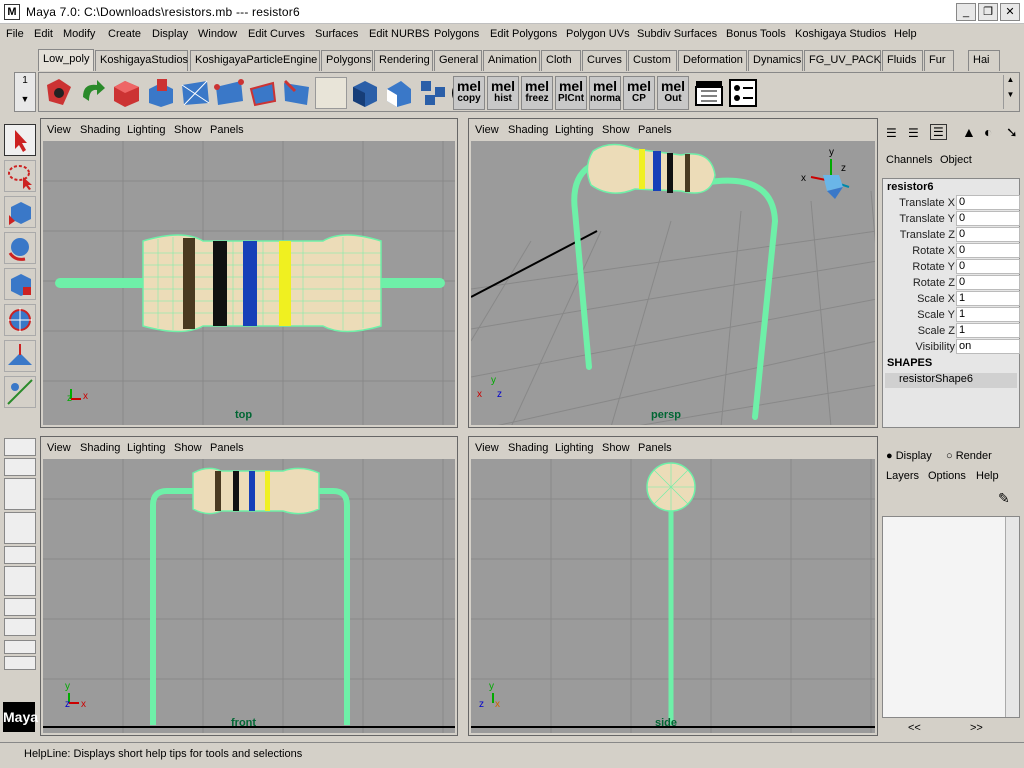 Image resolution: width=1024 pixels, height=768 pixels. I want to click on universal-manipulator-tool, so click(20, 320).